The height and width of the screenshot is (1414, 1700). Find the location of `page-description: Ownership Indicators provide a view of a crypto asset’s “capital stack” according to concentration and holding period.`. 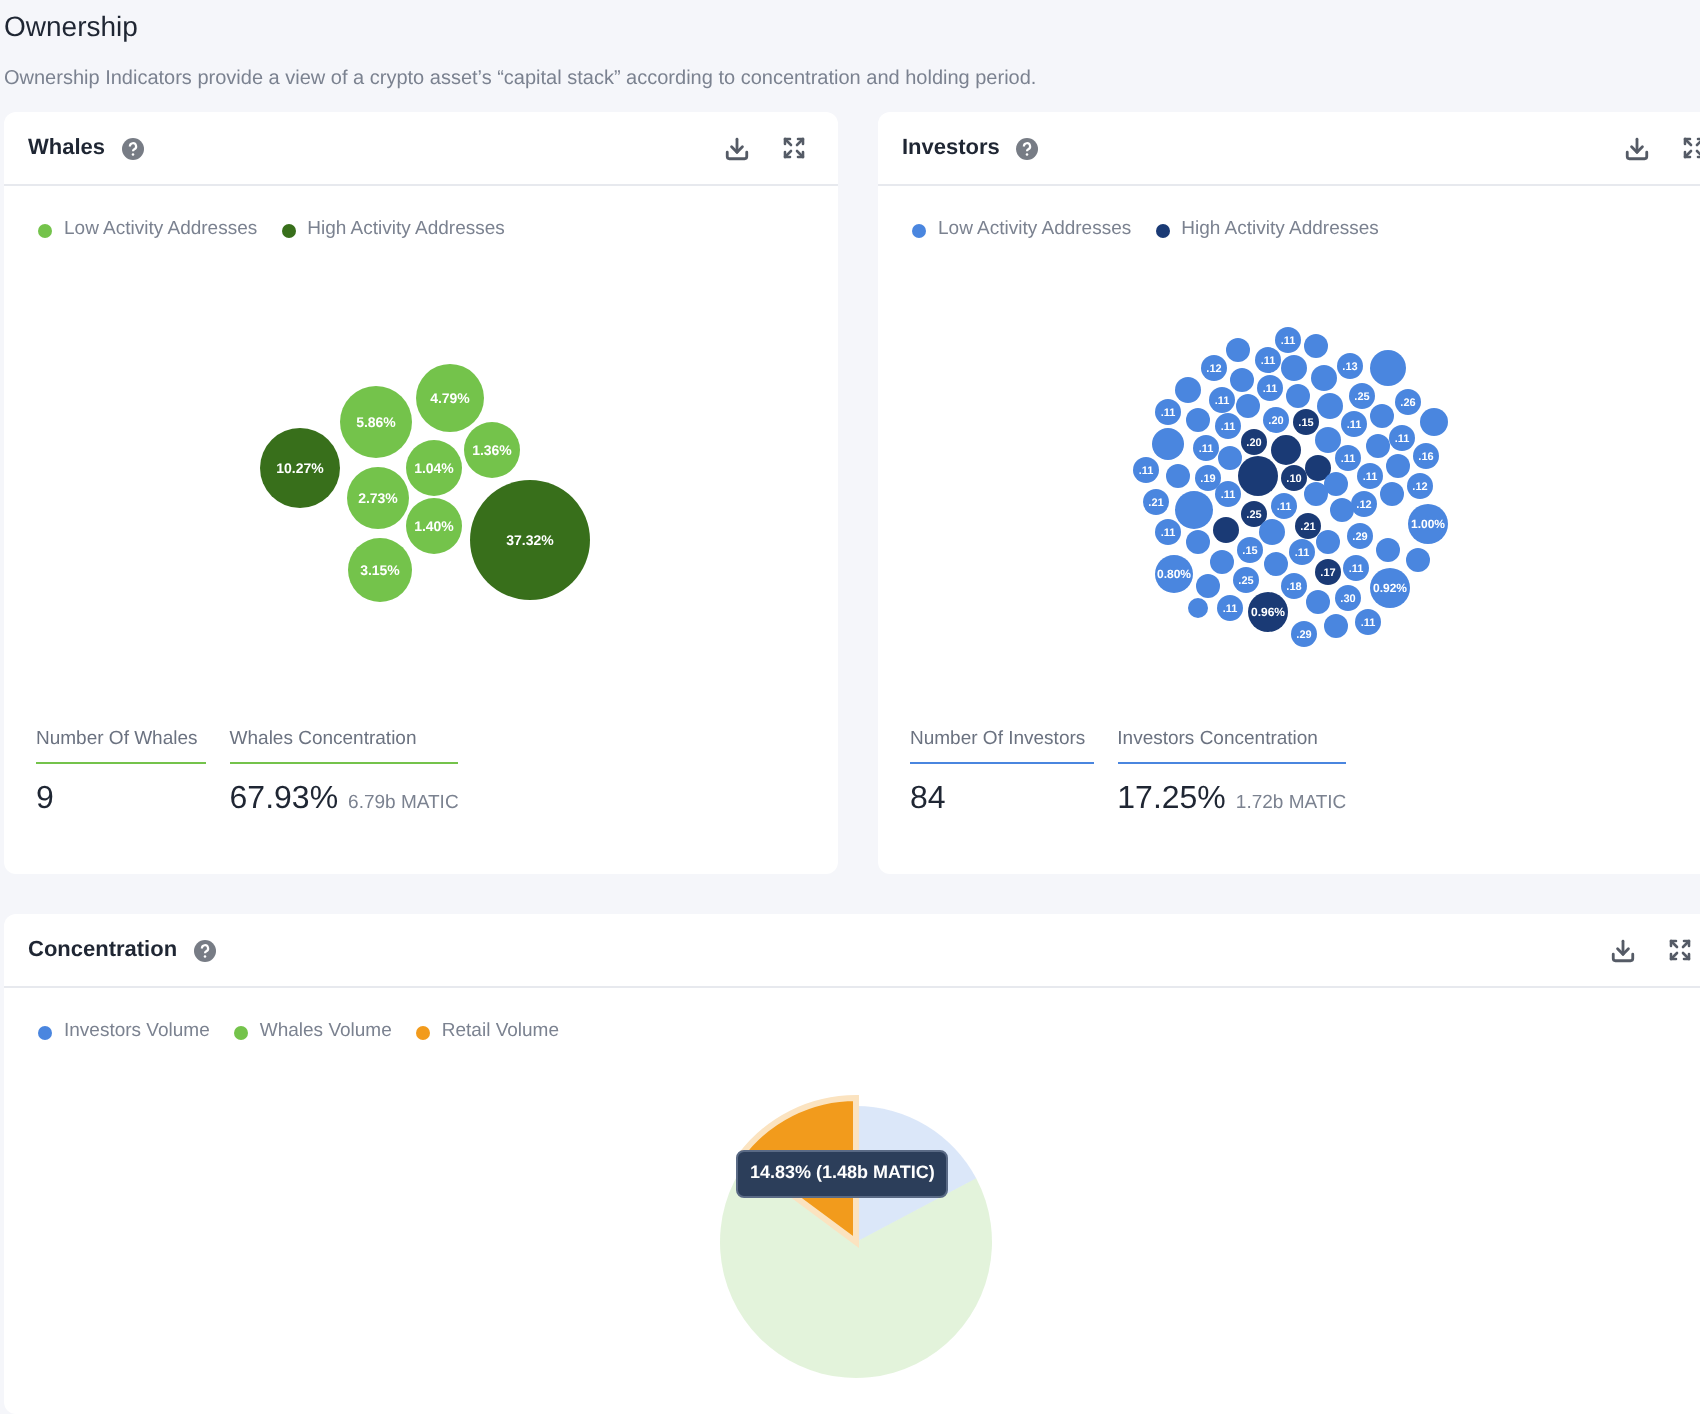

page-description: Ownership Indicators provide a view of a crypto asset’s “capital stack” according to concentration and holding period. is located at coordinates (521, 79).